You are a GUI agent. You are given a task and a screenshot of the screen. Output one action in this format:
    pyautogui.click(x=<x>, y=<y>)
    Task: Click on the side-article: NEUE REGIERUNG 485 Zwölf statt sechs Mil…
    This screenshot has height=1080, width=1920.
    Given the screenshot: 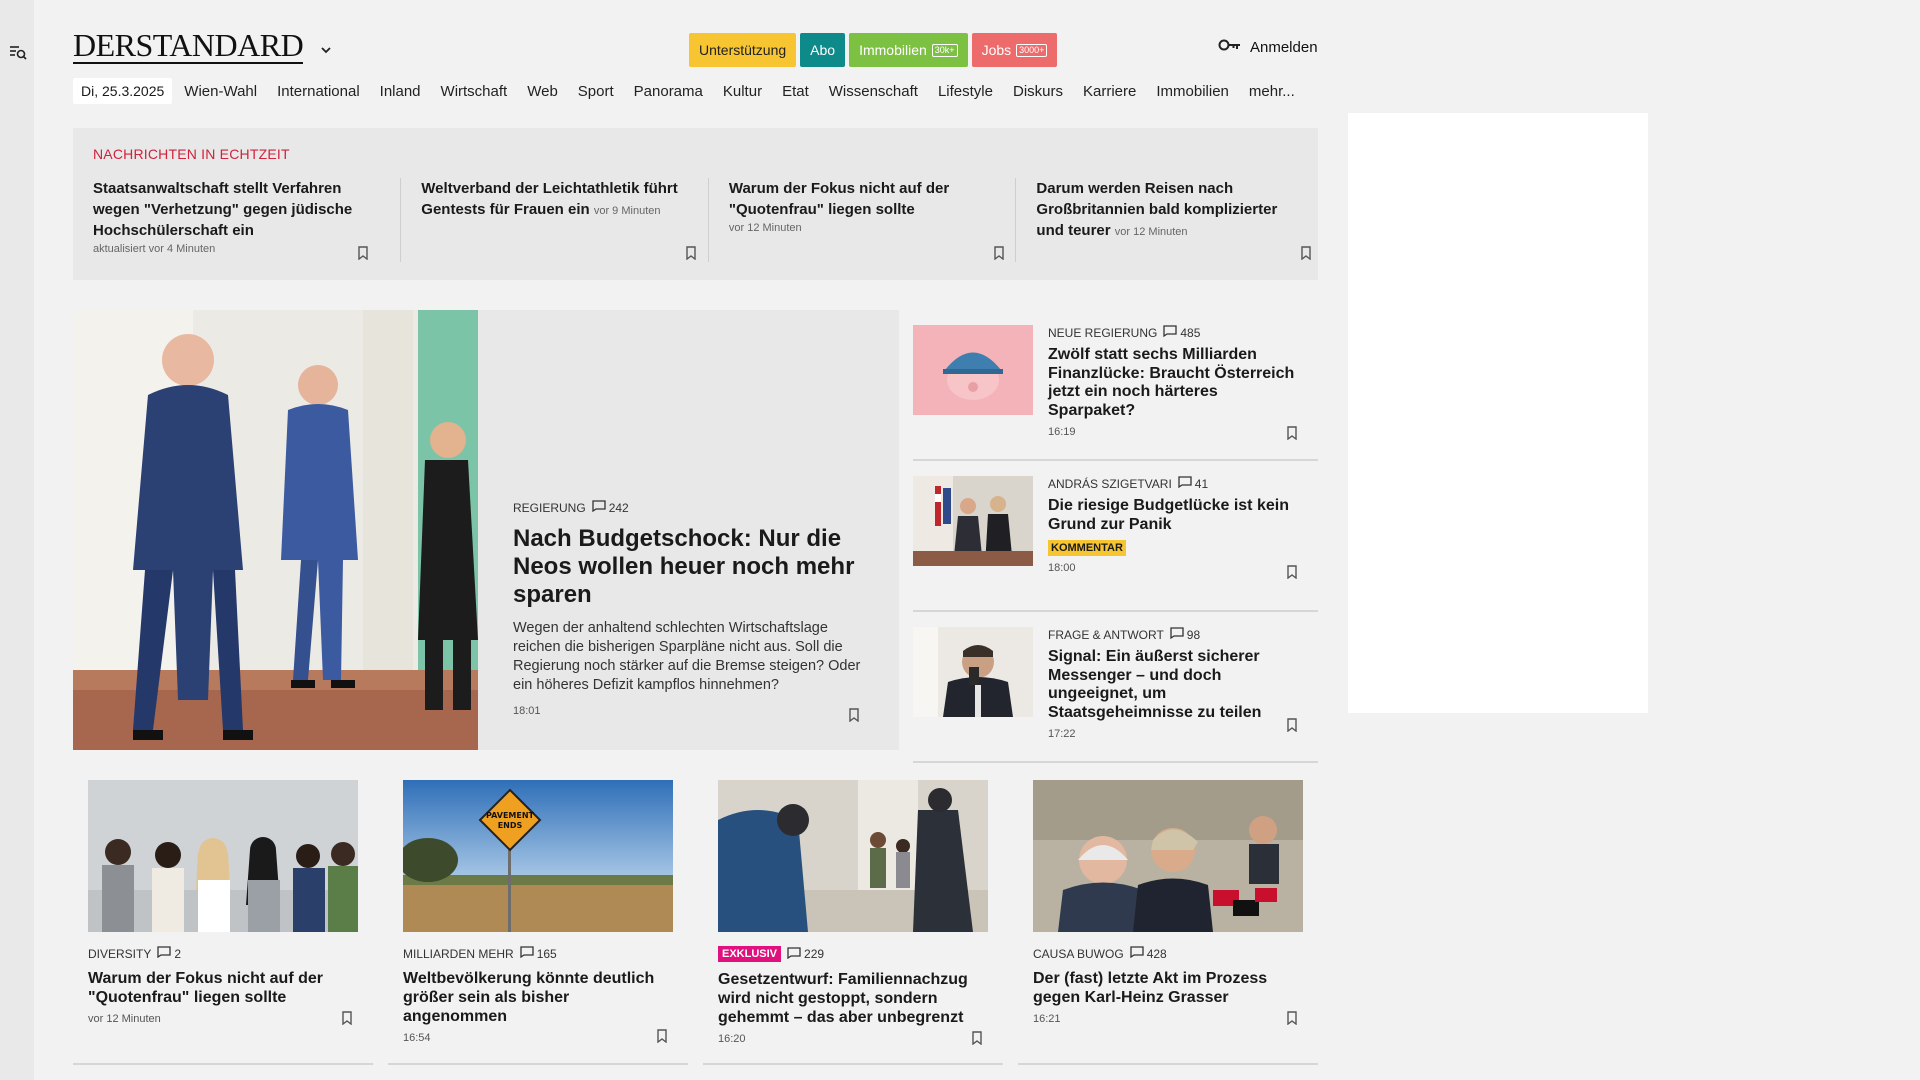 What is the action you would take?
    pyautogui.click(x=1115, y=385)
    